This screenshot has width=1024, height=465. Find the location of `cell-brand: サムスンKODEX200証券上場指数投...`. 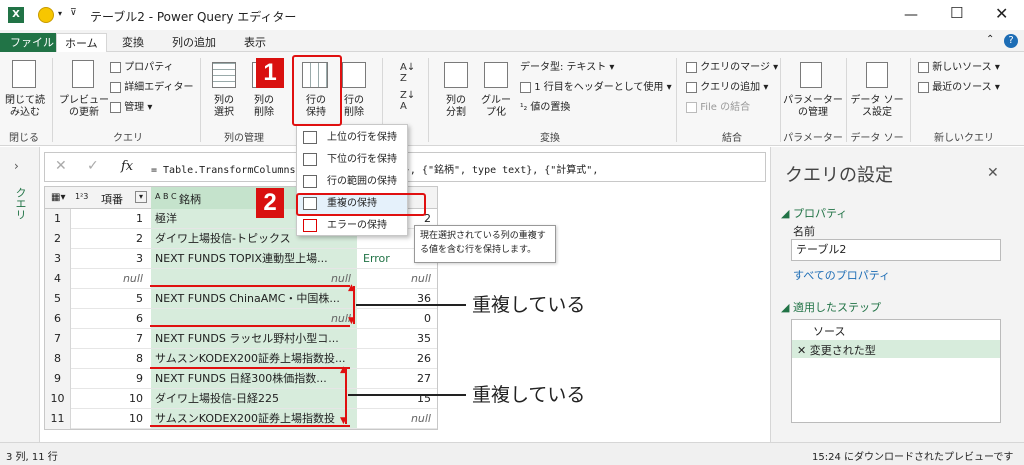

cell-brand: サムスンKODEX200証券上場指数投... is located at coordinates (254, 359).